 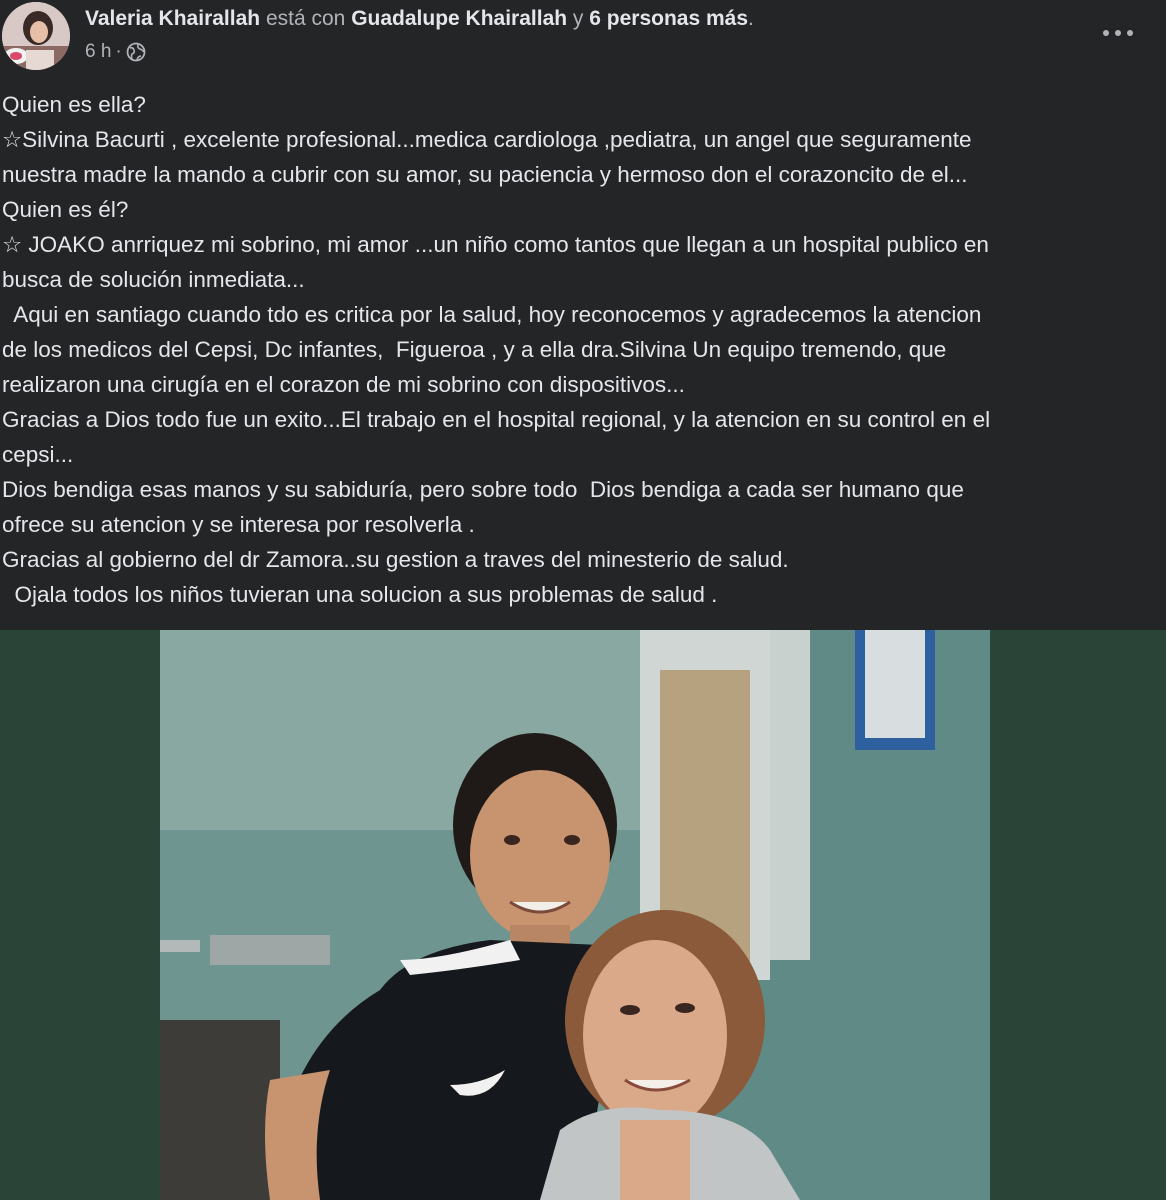 What do you see at coordinates (172, 18) in the screenshot?
I see `author-name-link: Valeria Khairallah` at bounding box center [172, 18].